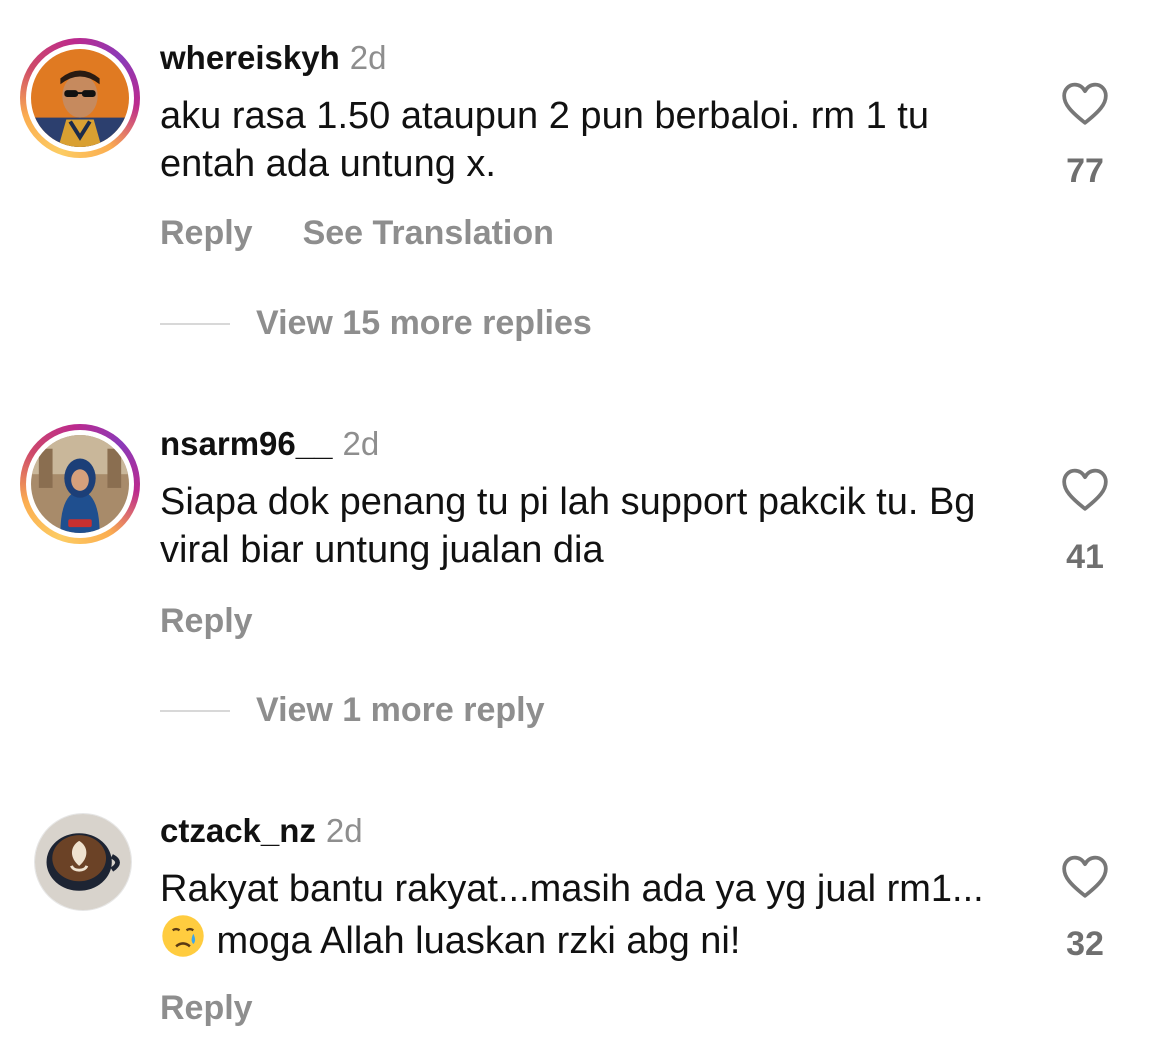 The image size is (1169, 1059). Describe the element at coordinates (183, 936) in the screenshot. I see `crying-face-emoji` at that location.